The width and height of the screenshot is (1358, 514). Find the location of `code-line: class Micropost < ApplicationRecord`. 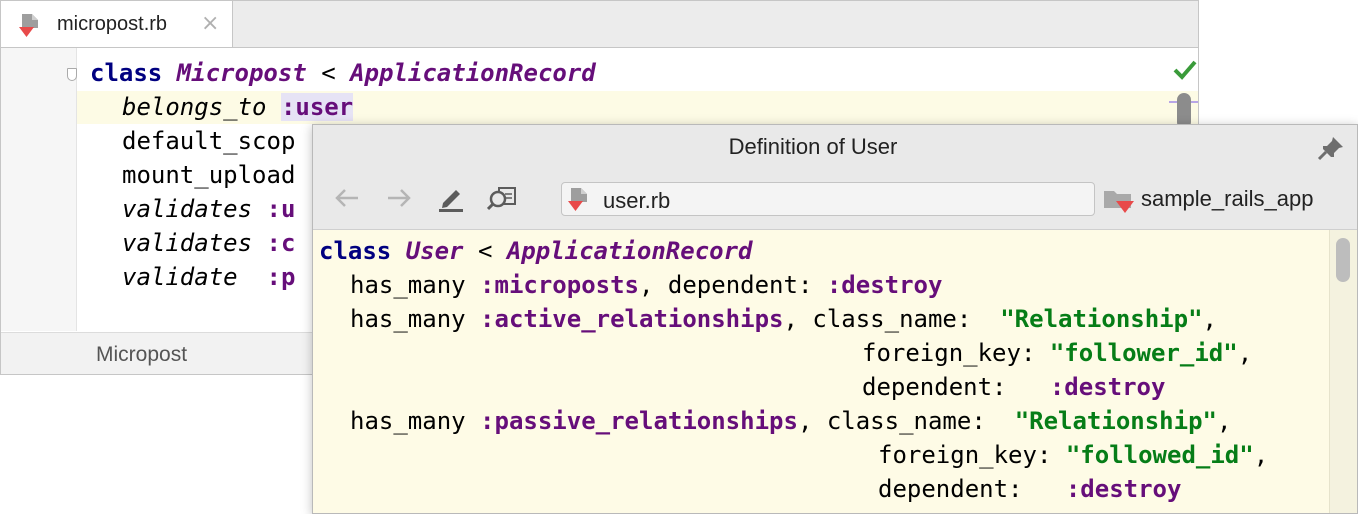

code-line: class Micropost < ApplicationRecord is located at coordinates (343, 73).